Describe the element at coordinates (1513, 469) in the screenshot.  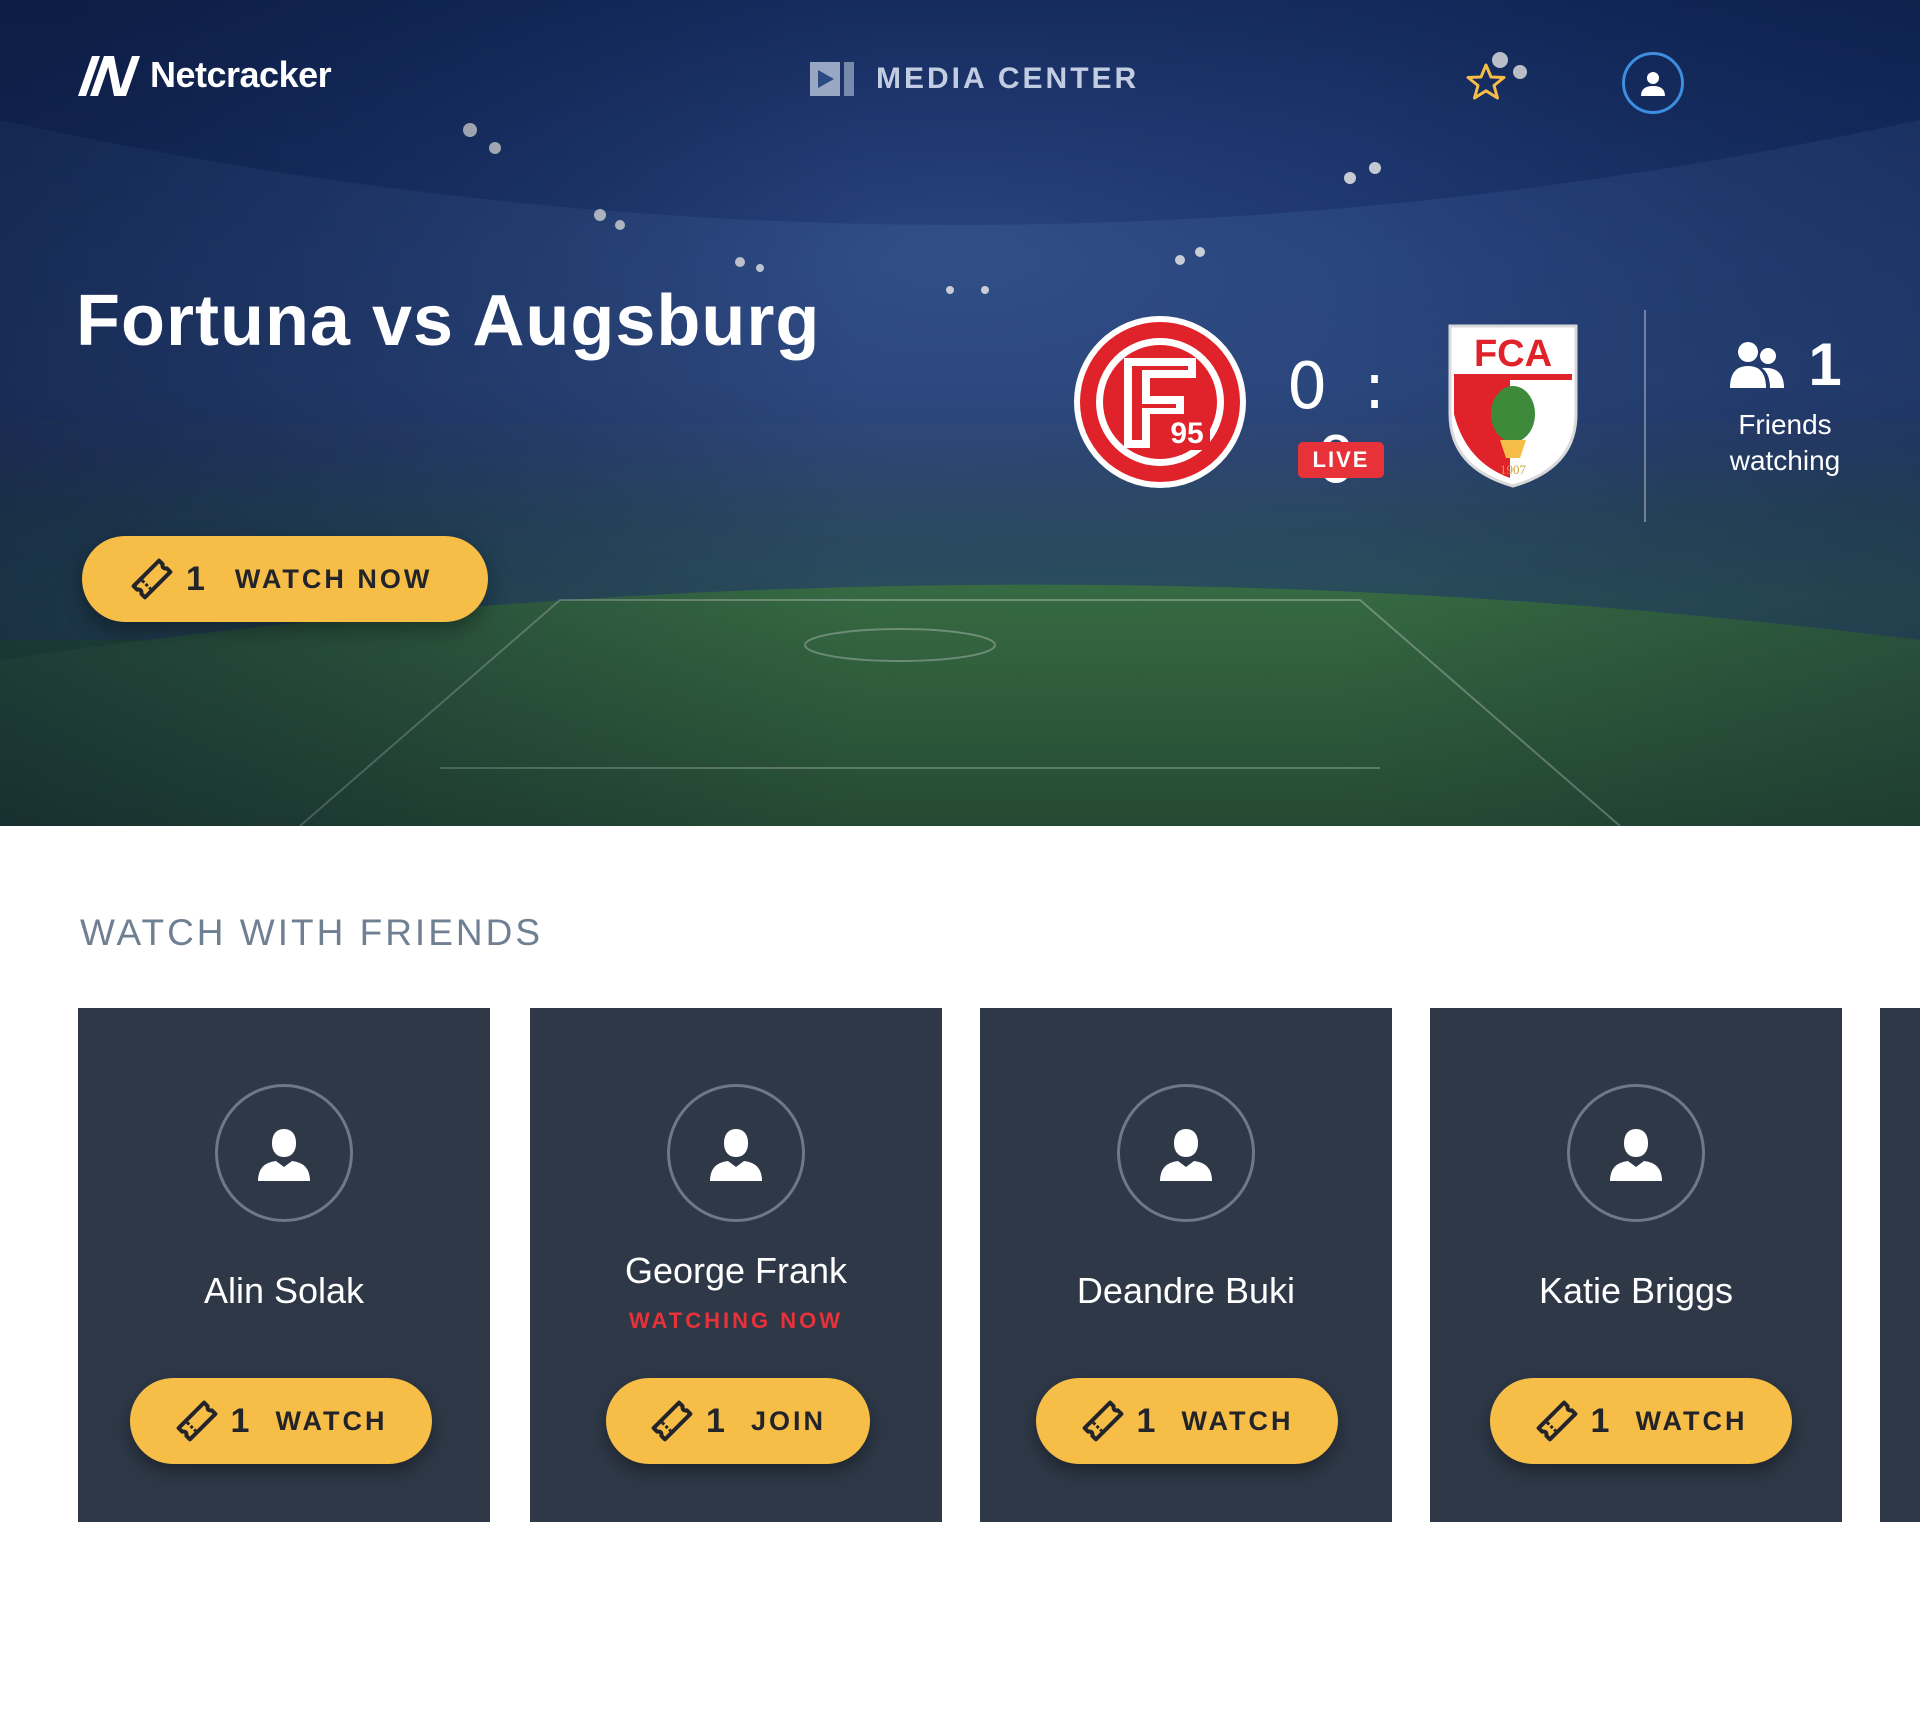
I see `fca-logo-year: 1907` at that location.